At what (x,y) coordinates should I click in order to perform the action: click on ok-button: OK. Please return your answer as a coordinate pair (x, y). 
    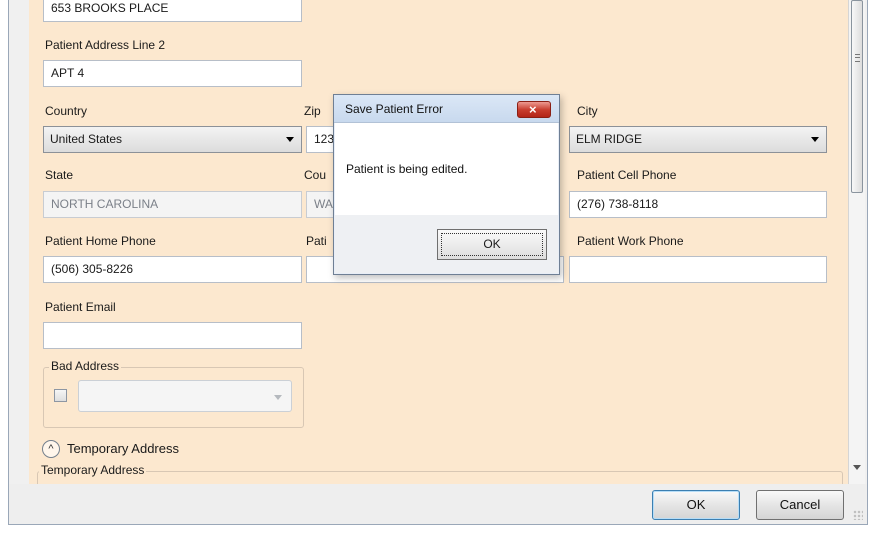
    Looking at the image, I should click on (696, 505).